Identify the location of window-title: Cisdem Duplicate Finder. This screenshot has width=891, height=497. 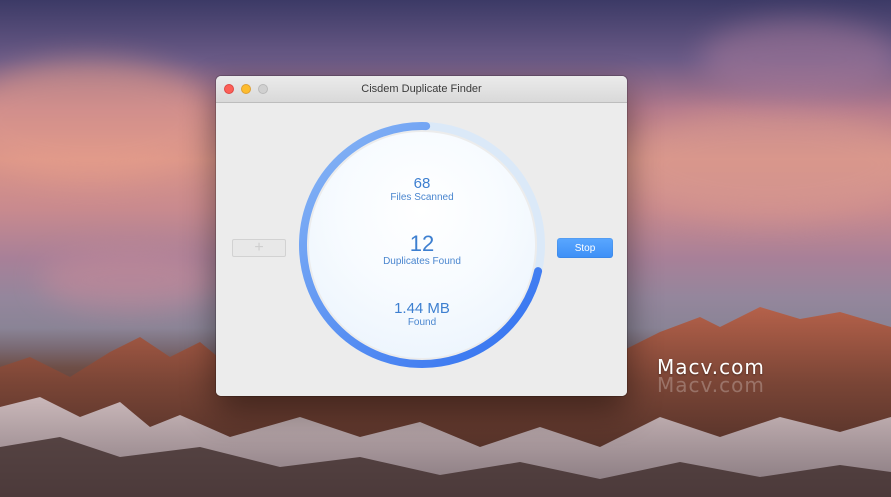
(421, 89).